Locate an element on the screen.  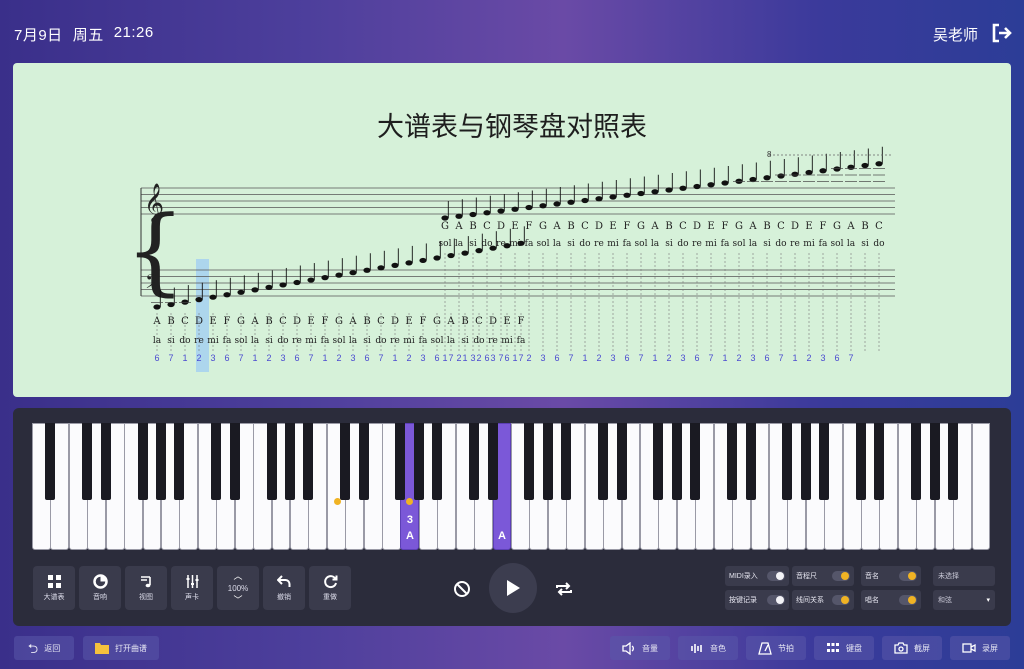
note-letter: C is located at coordinates (585, 226).